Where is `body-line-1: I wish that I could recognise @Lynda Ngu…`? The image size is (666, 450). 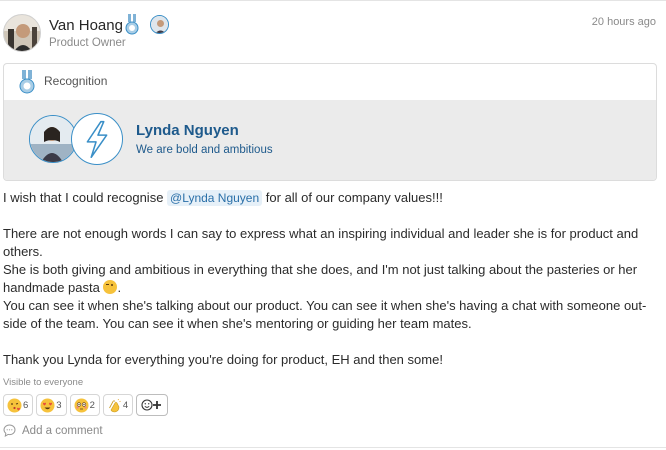 body-line-1: I wish that I could recognise @Lynda Ngu… is located at coordinates (328, 198).